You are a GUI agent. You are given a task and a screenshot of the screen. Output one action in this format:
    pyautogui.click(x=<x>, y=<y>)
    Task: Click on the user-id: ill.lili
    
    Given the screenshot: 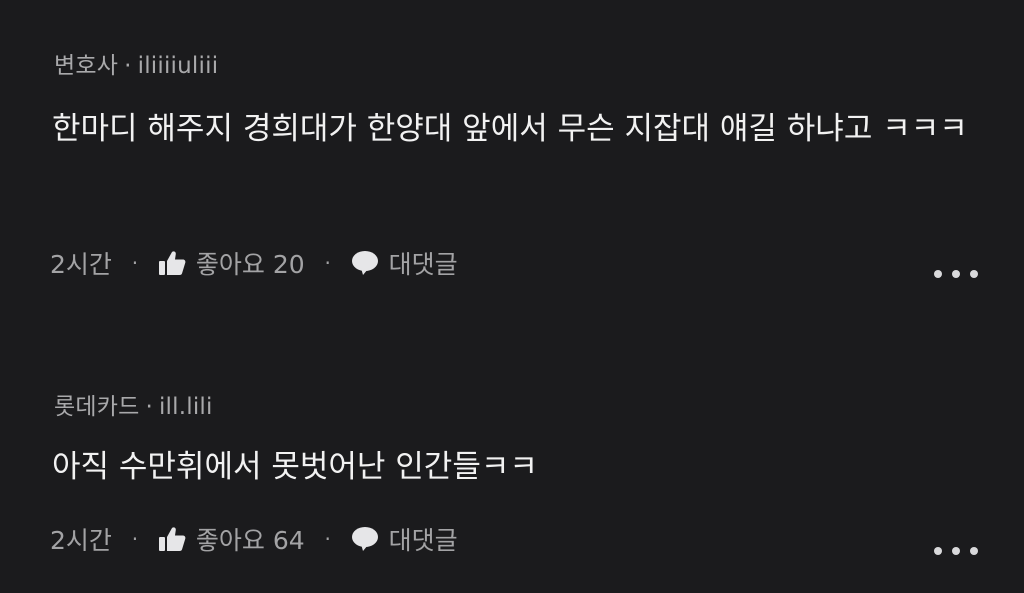 What is the action you would take?
    pyautogui.click(x=185, y=407)
    